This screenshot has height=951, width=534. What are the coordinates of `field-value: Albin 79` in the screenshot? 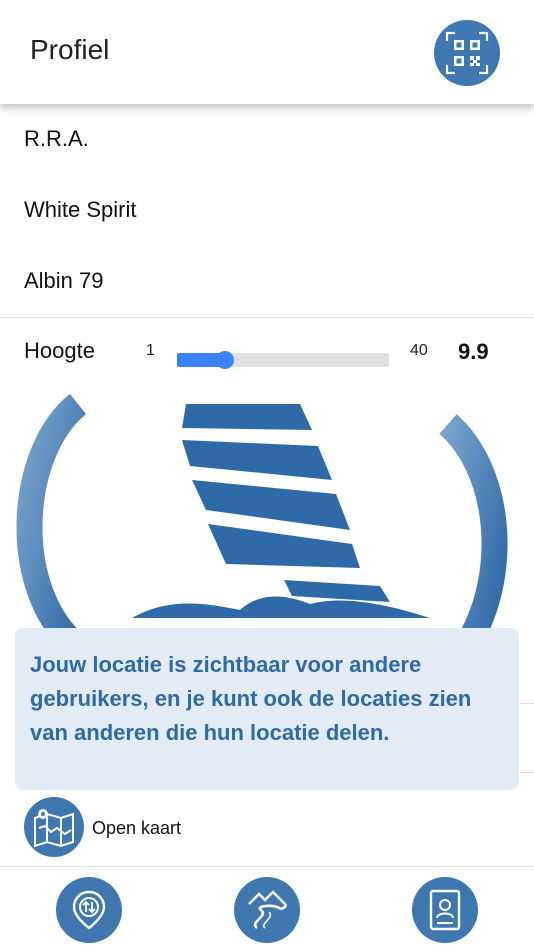 It's located at (64, 280).